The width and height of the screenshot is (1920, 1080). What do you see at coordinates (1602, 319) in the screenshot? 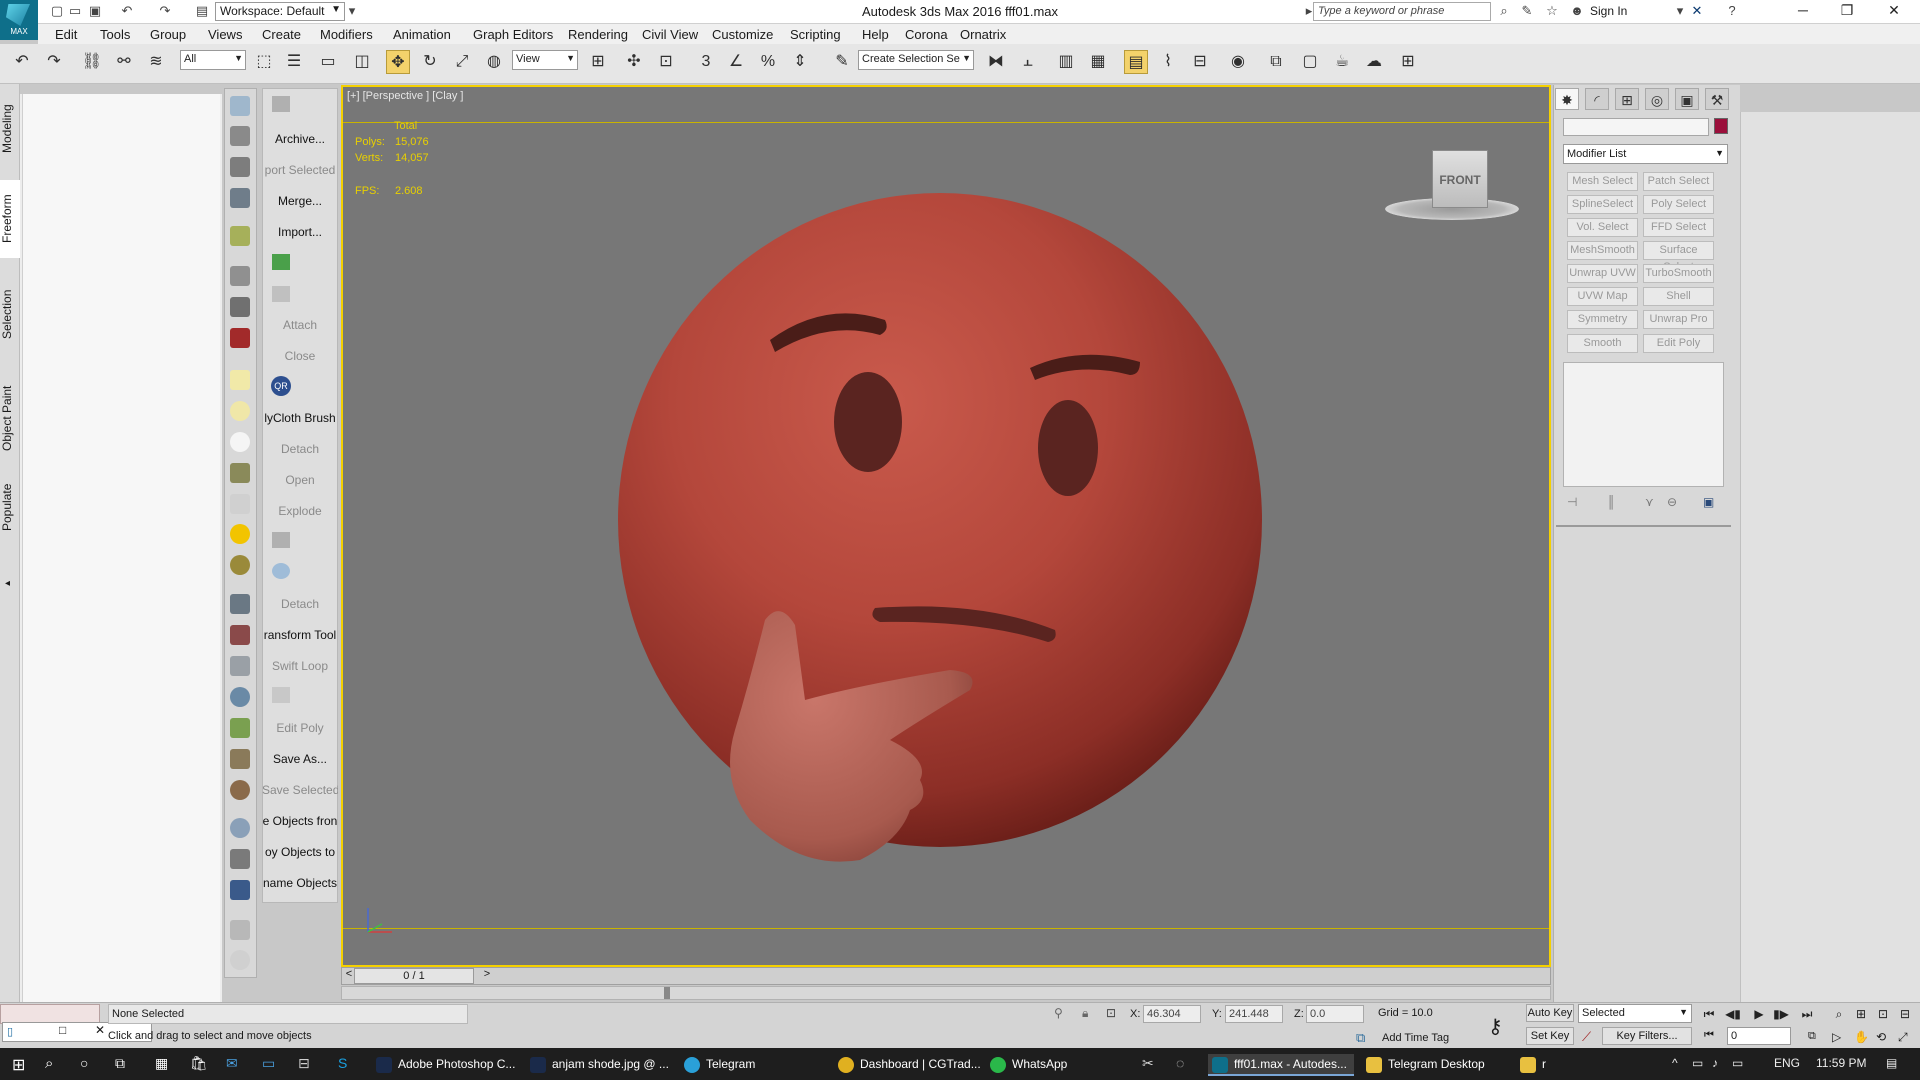
I see `modifier-symmetry: Symmetry` at bounding box center [1602, 319].